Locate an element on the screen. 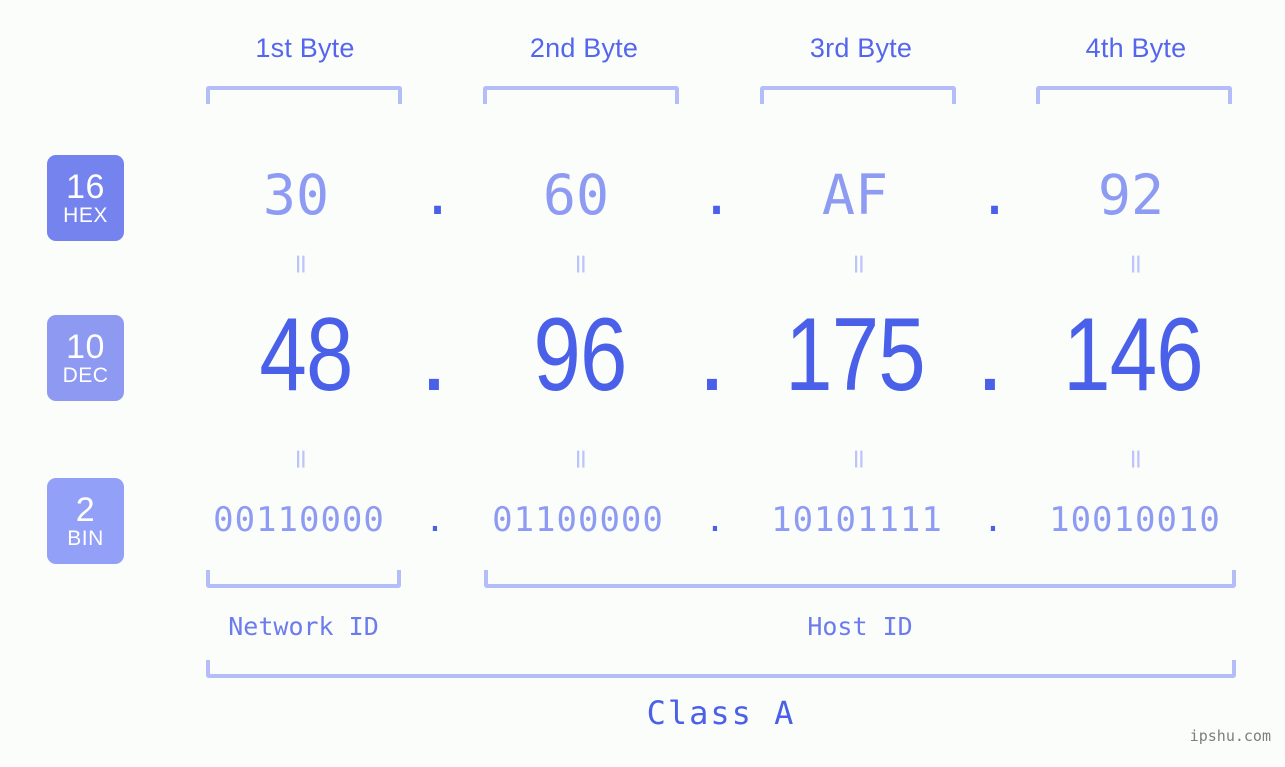 Image resolution: width=1285 pixels, height=767 pixels. hex-octet-3: AF is located at coordinates (855, 195).